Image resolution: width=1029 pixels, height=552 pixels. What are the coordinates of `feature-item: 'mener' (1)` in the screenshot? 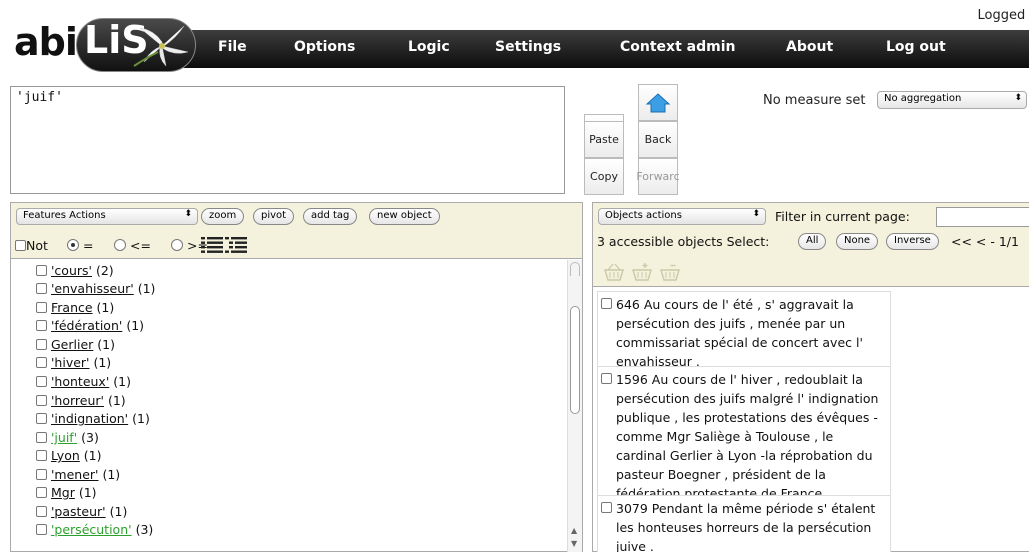 It's located at (78, 474).